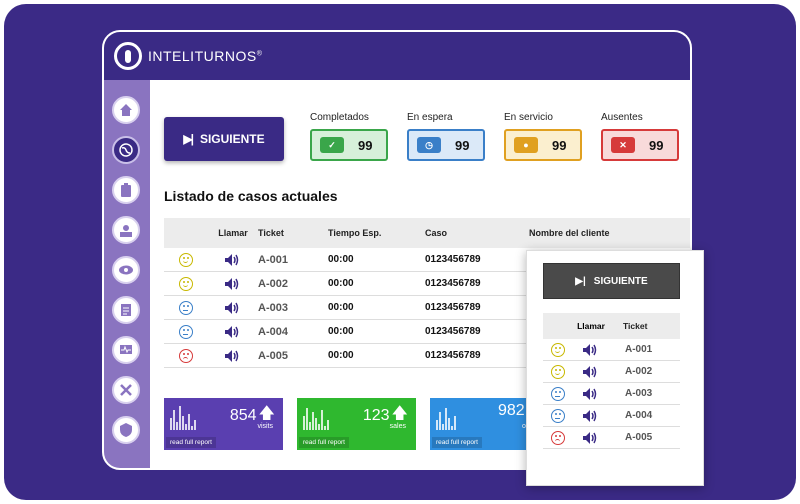  Describe the element at coordinates (126, 190) in the screenshot. I see `sidebar-item-clipboard` at that location.